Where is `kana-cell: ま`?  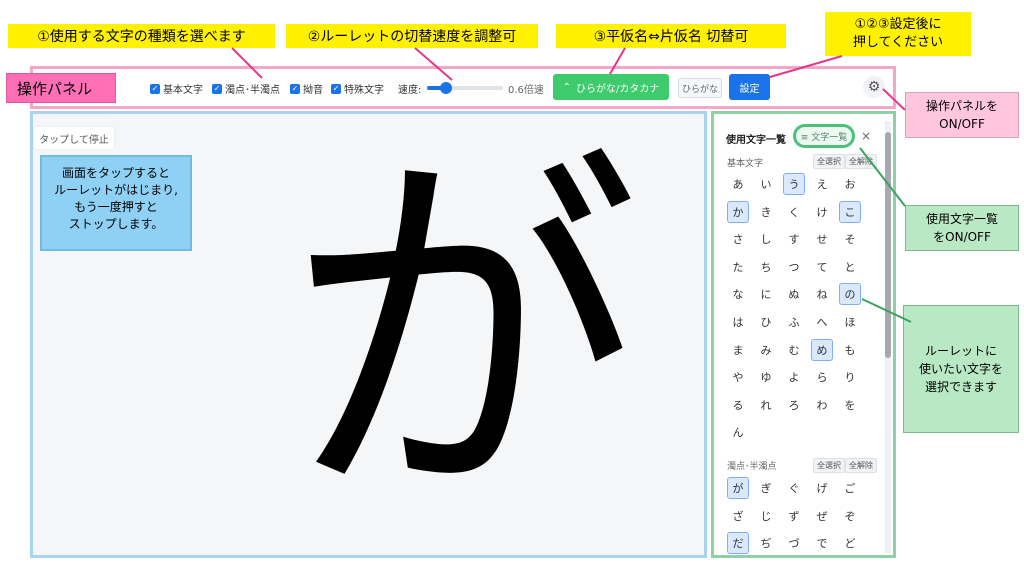
kana-cell: ま is located at coordinates (738, 350).